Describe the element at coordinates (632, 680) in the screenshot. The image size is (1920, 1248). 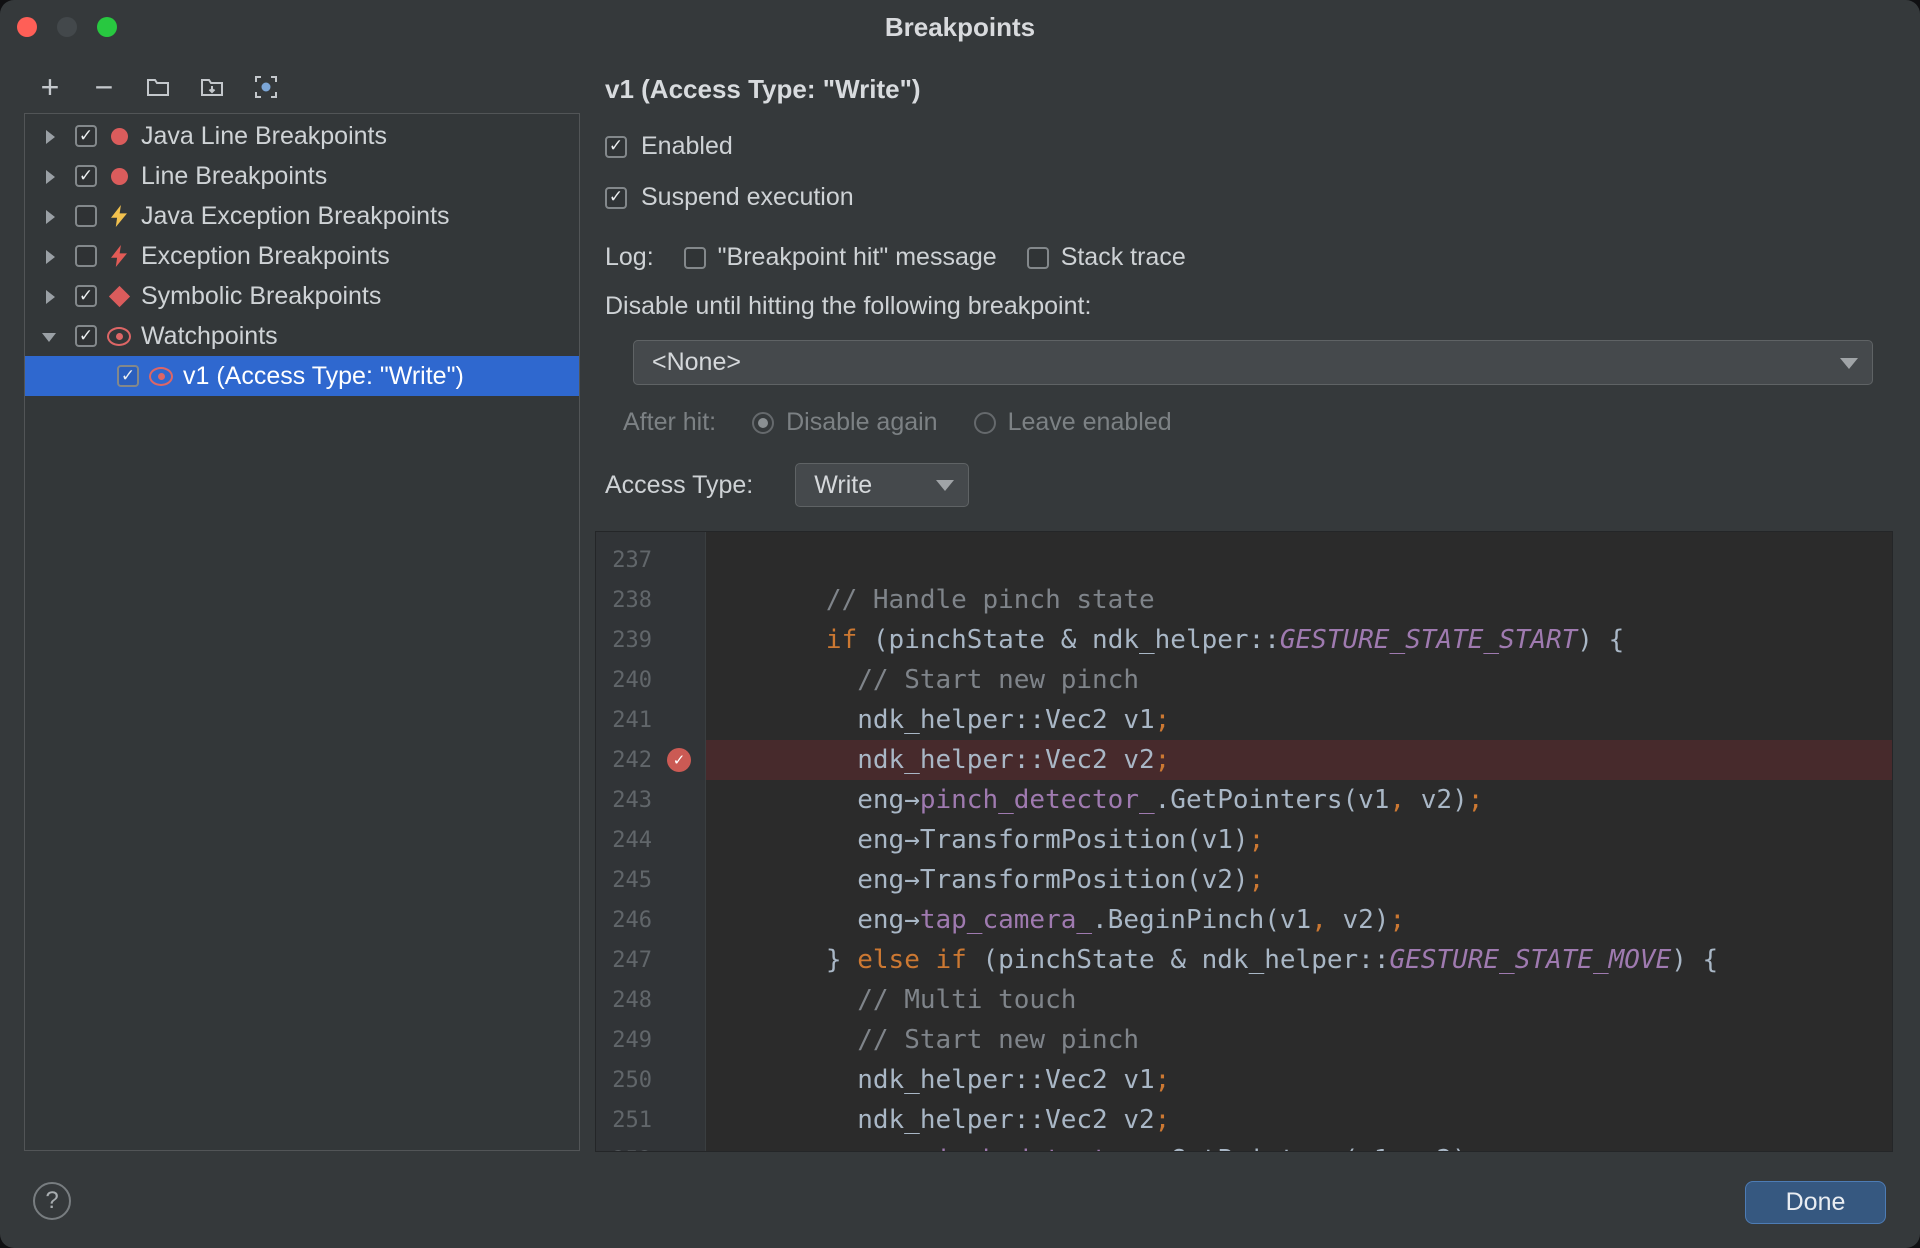
I see `line-number: 240` at that location.